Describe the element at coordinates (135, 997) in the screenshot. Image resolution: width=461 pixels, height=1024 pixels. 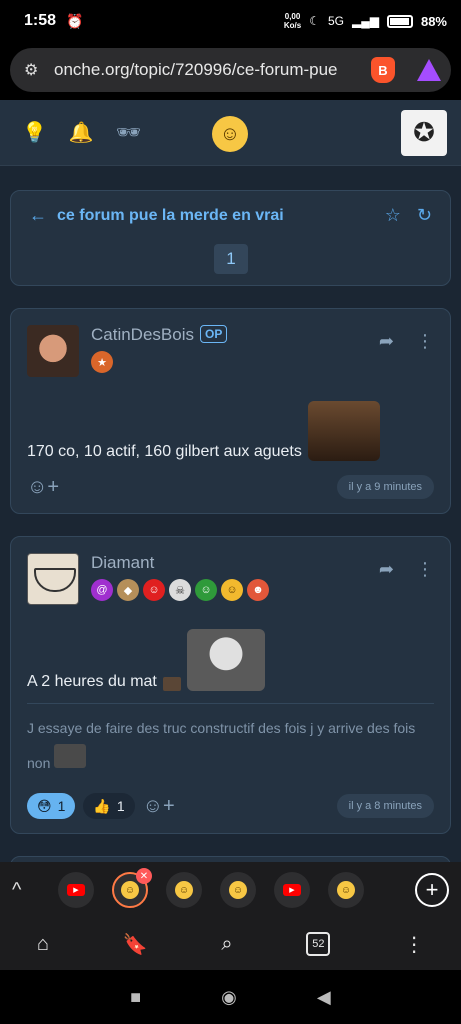
I see `recents-icon: ■` at that location.